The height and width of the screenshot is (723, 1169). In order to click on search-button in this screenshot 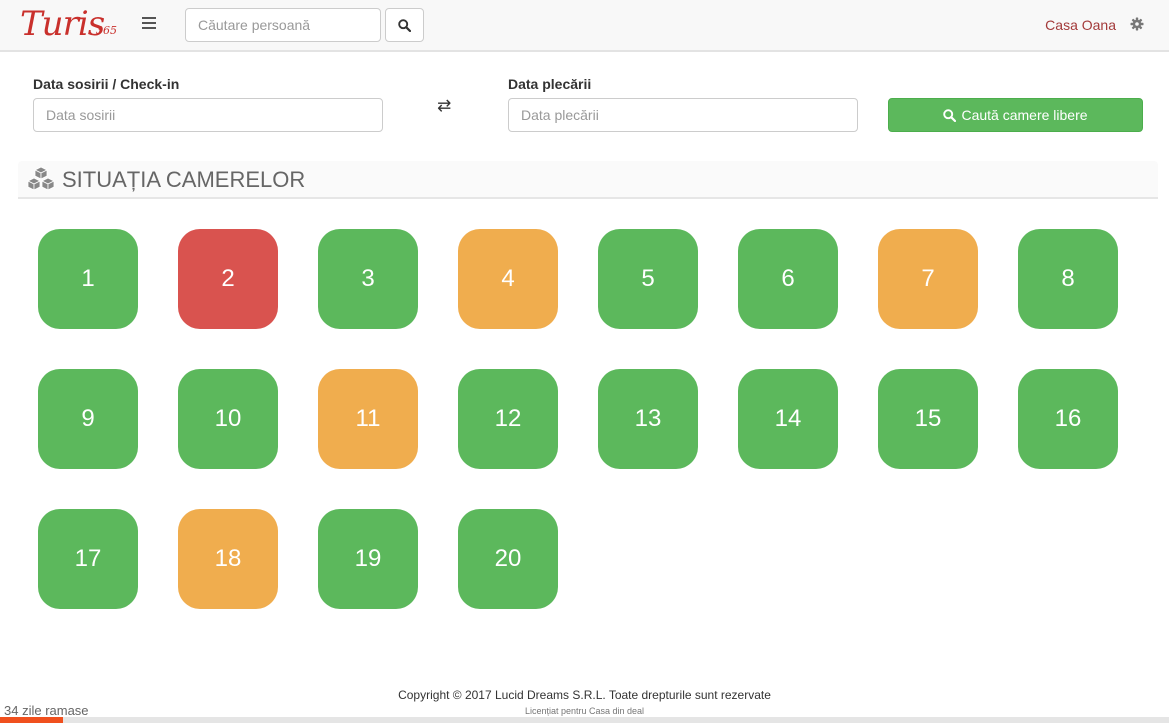, I will do `click(404, 25)`.